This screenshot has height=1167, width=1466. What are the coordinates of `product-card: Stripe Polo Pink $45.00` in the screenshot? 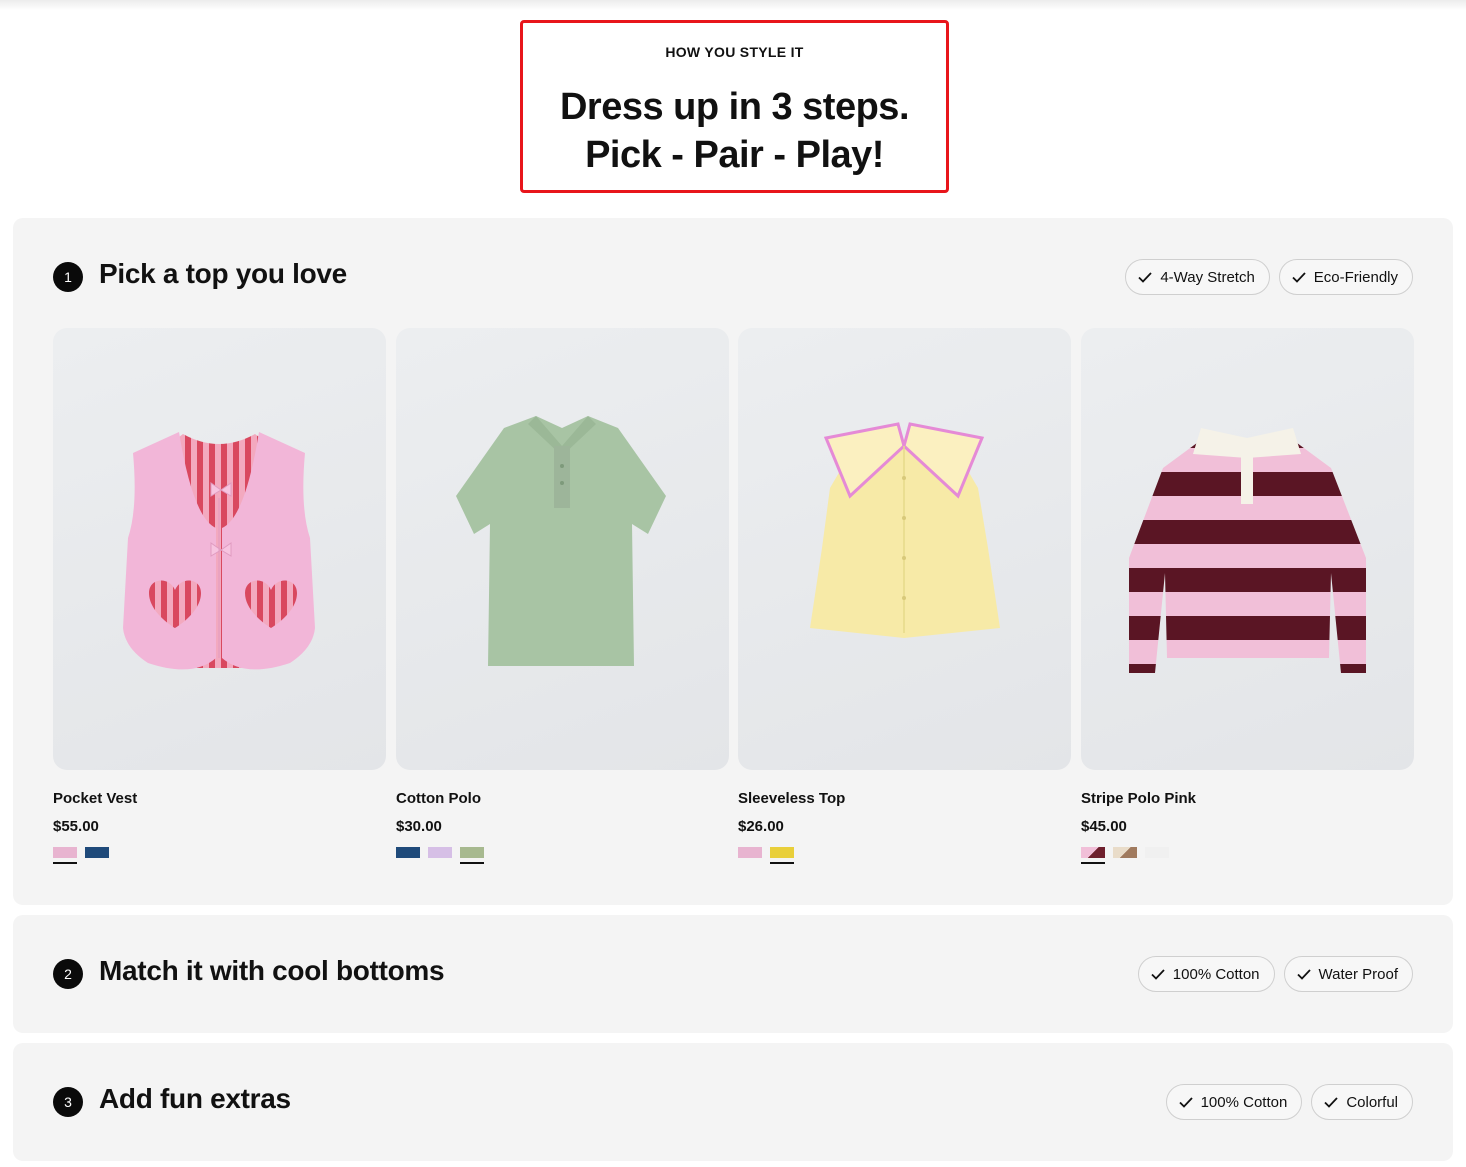 It's located at (1247, 596).